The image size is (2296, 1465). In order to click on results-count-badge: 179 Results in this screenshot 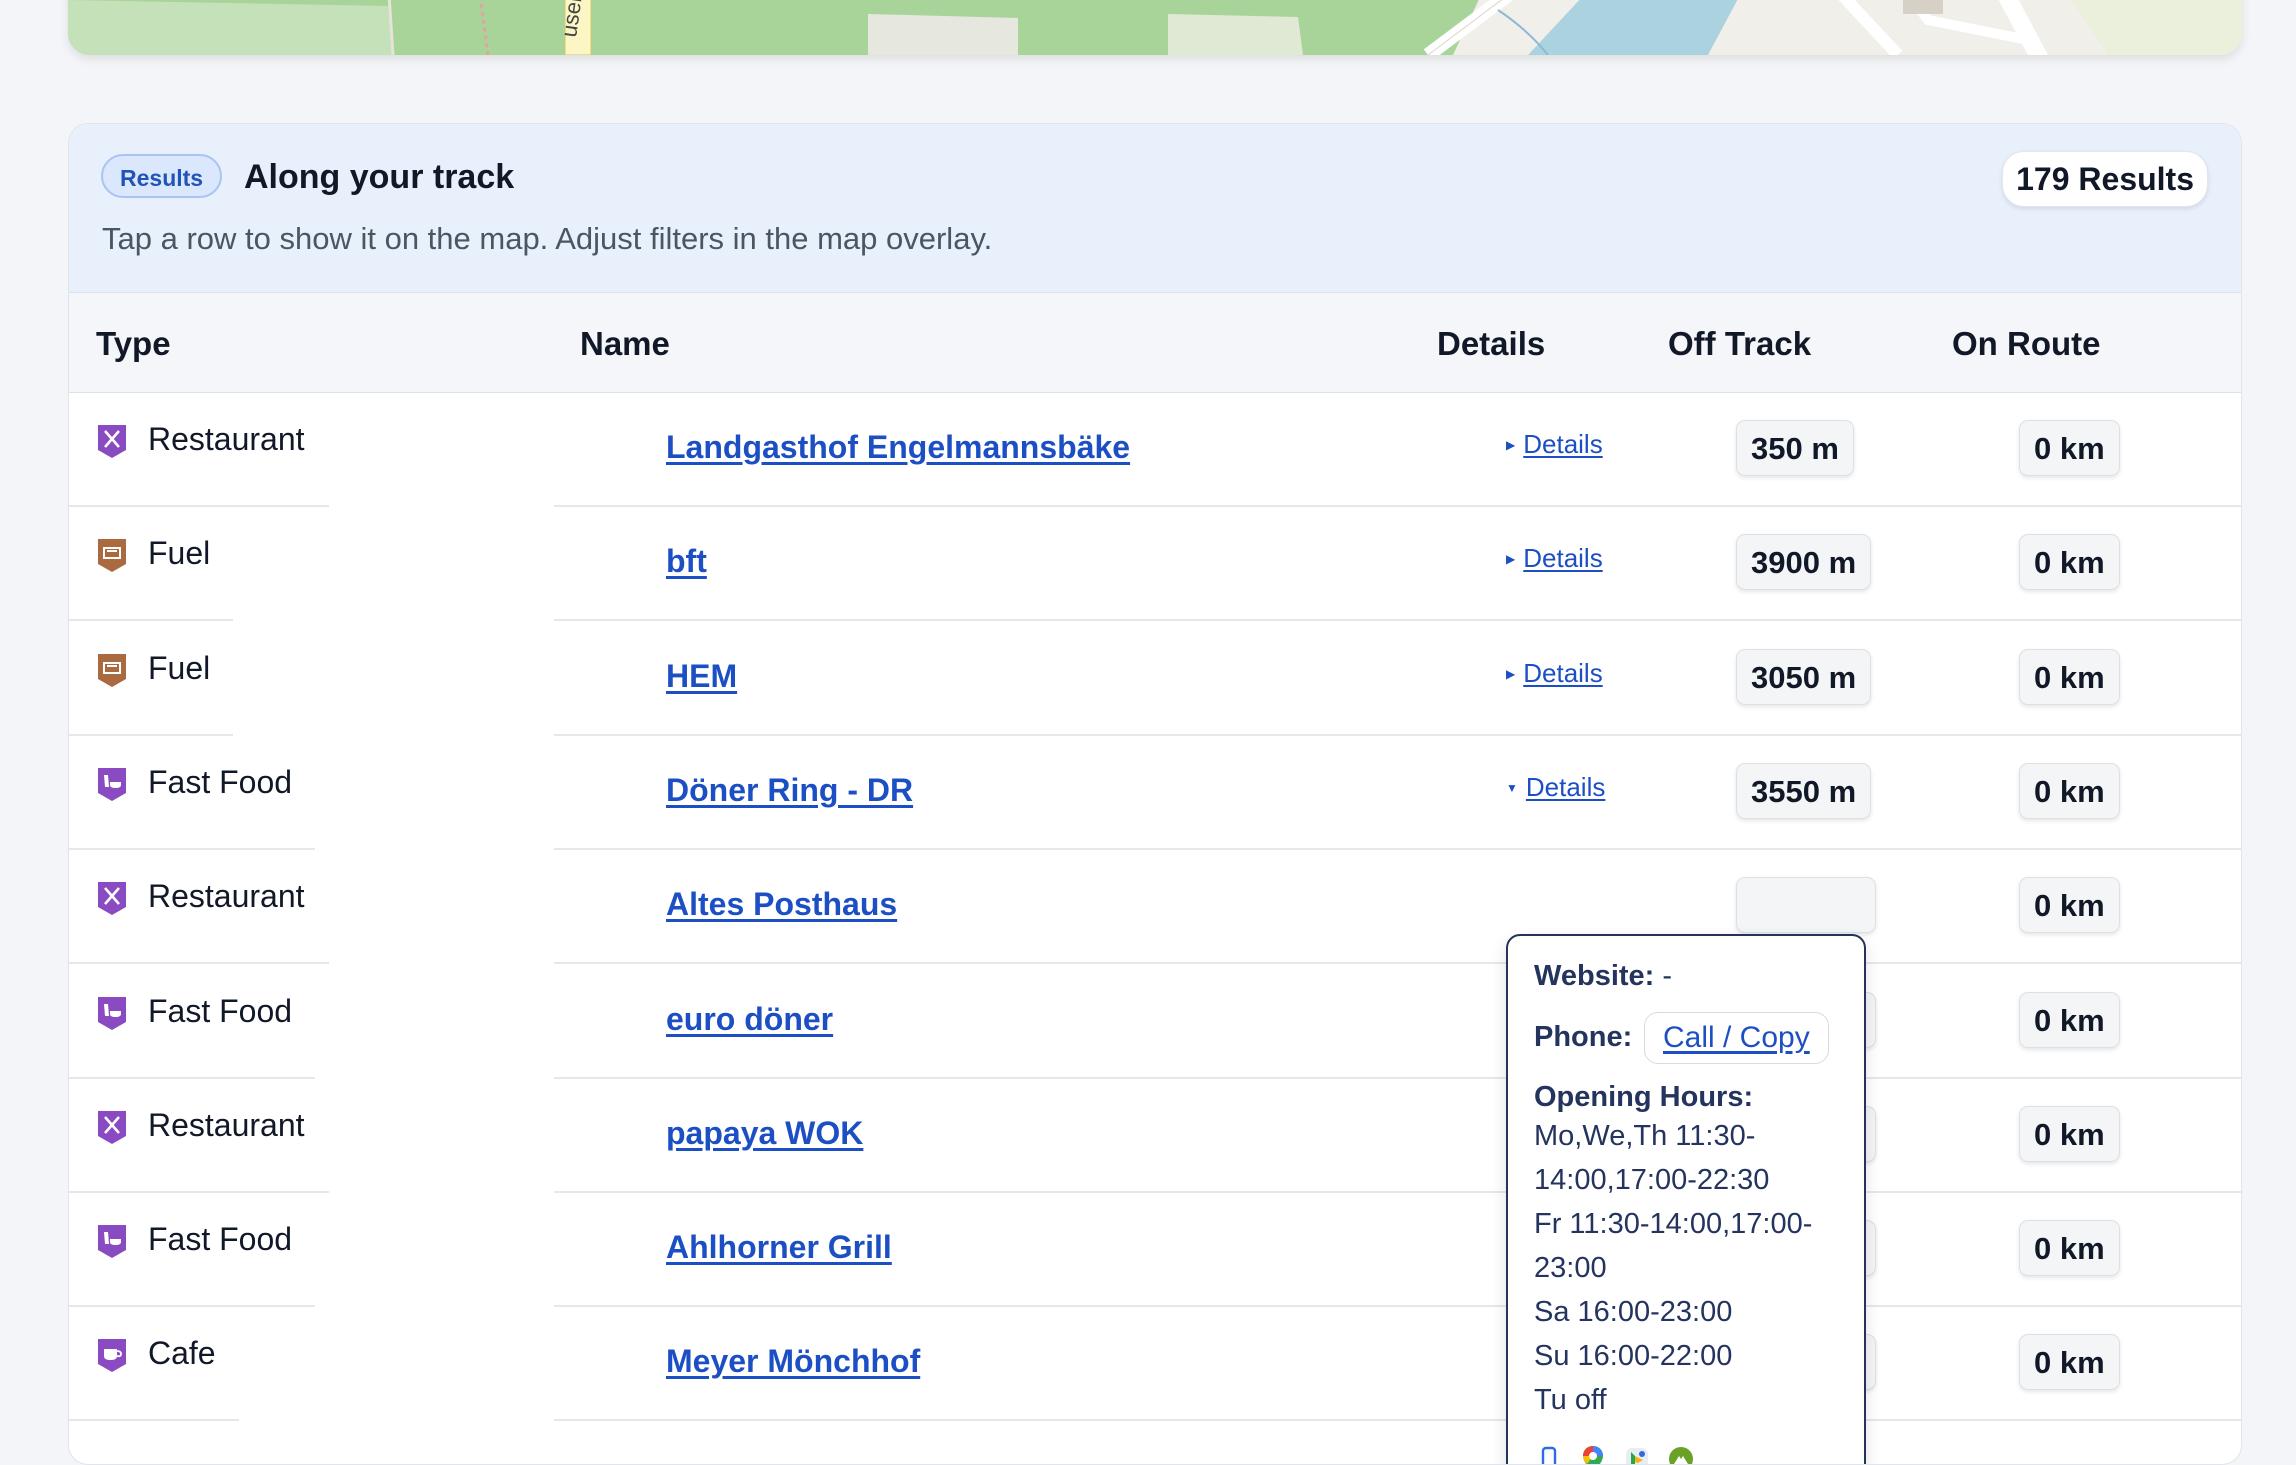, I will do `click(2105, 179)`.